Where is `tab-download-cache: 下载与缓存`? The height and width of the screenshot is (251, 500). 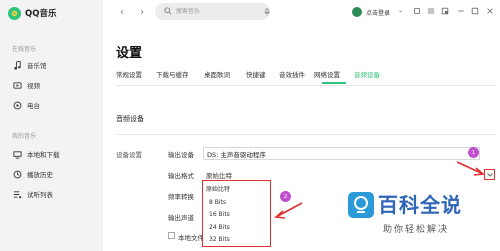 tab-download-cache: 下载与缓存 is located at coordinates (172, 74).